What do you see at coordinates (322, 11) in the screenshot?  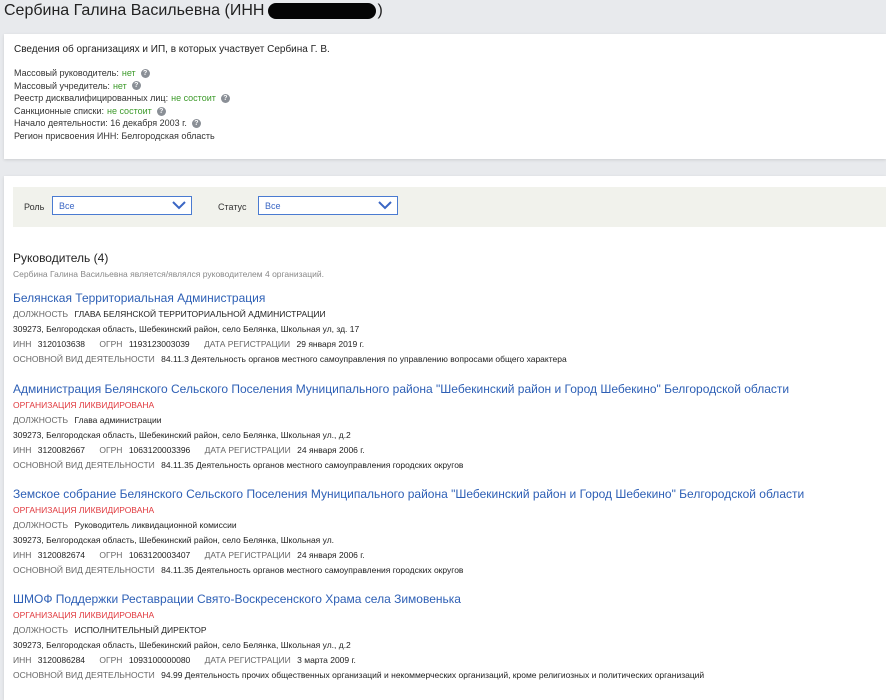 I see `redacted-inn` at bounding box center [322, 11].